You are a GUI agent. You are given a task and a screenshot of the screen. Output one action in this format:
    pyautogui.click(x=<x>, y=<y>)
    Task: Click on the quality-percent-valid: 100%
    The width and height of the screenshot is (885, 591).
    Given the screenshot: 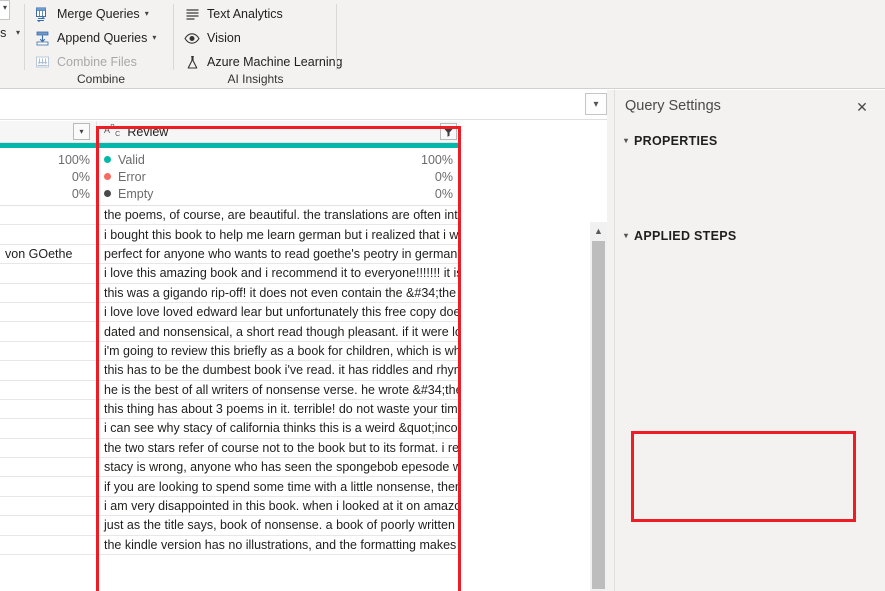 What is the action you would take?
    pyautogui.click(x=437, y=159)
    